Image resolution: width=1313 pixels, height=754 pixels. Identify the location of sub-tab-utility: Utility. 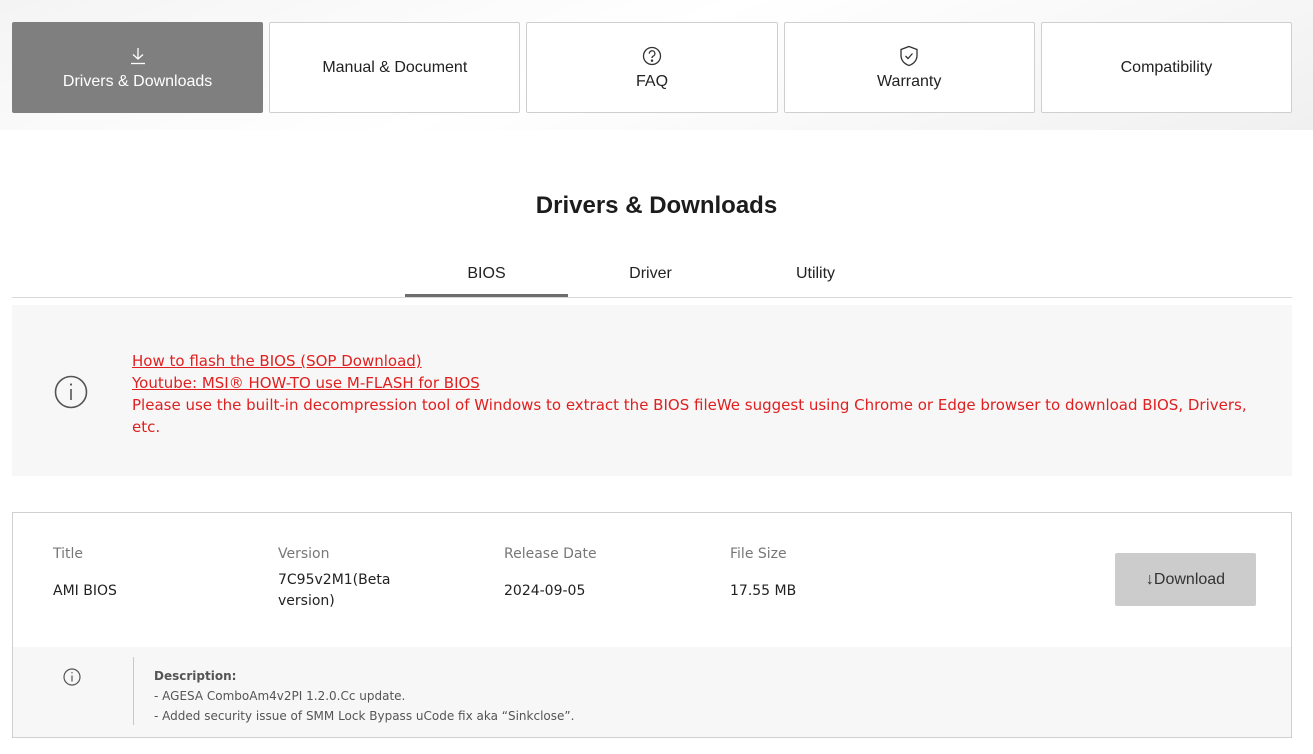
(815, 276).